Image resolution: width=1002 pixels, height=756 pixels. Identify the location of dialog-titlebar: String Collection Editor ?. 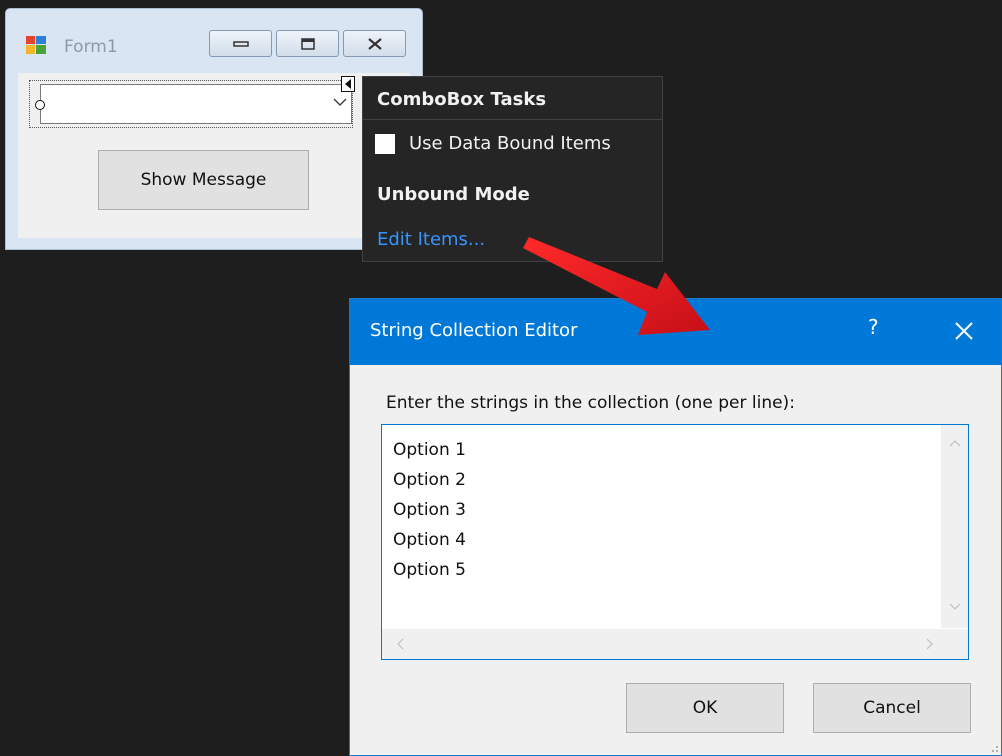
(675, 332).